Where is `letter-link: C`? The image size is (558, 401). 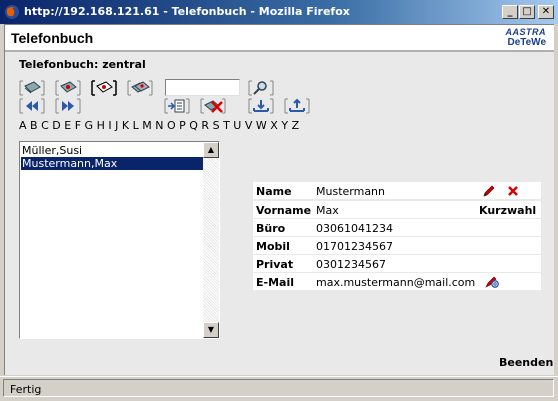
letter-link: C is located at coordinates (45, 125).